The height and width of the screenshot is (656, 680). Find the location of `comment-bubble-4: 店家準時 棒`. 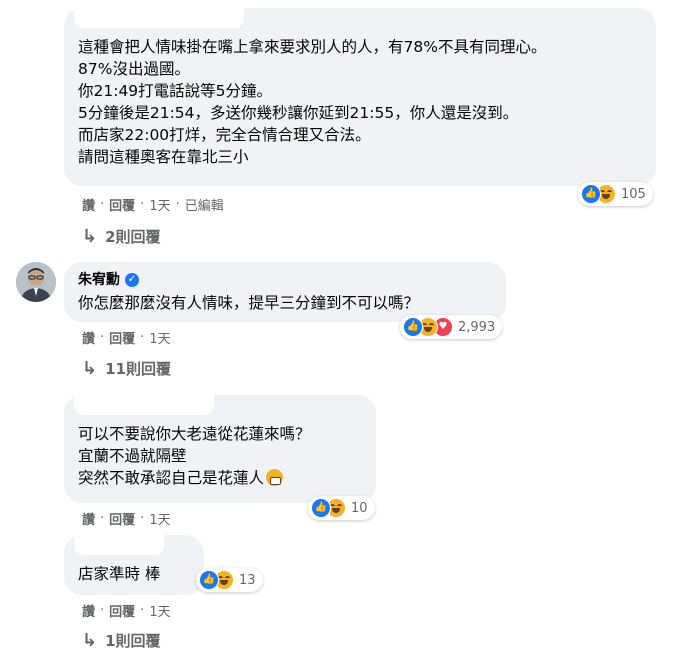

comment-bubble-4: 店家準時 棒 is located at coordinates (134, 565).